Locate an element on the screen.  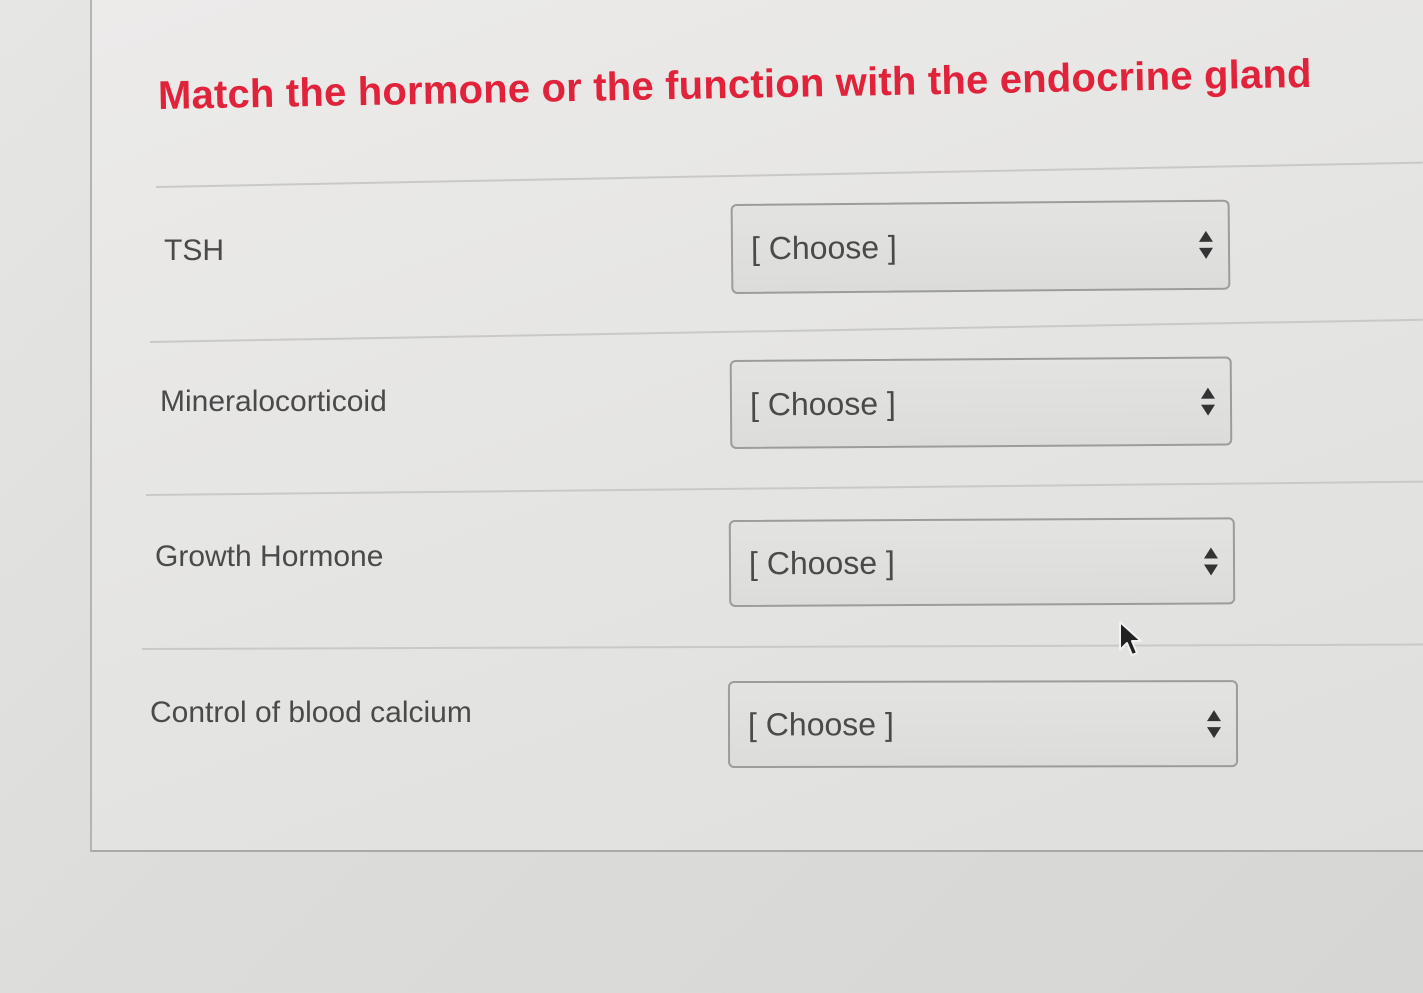
prompt-label-growth-hormone: Growth Hormone is located at coordinates (269, 556).